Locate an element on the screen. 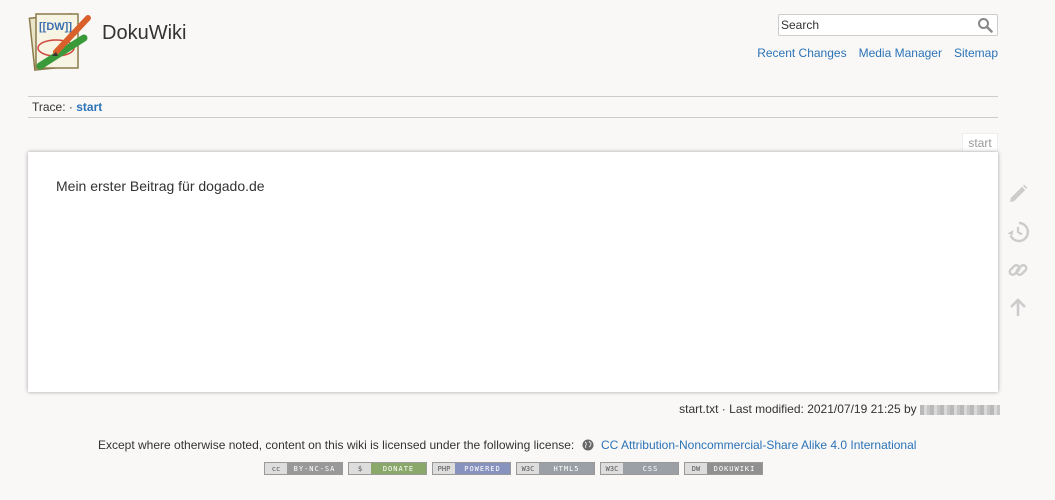 This screenshot has height=500, width=1055. media-manager-link: Media Manager is located at coordinates (900, 53).